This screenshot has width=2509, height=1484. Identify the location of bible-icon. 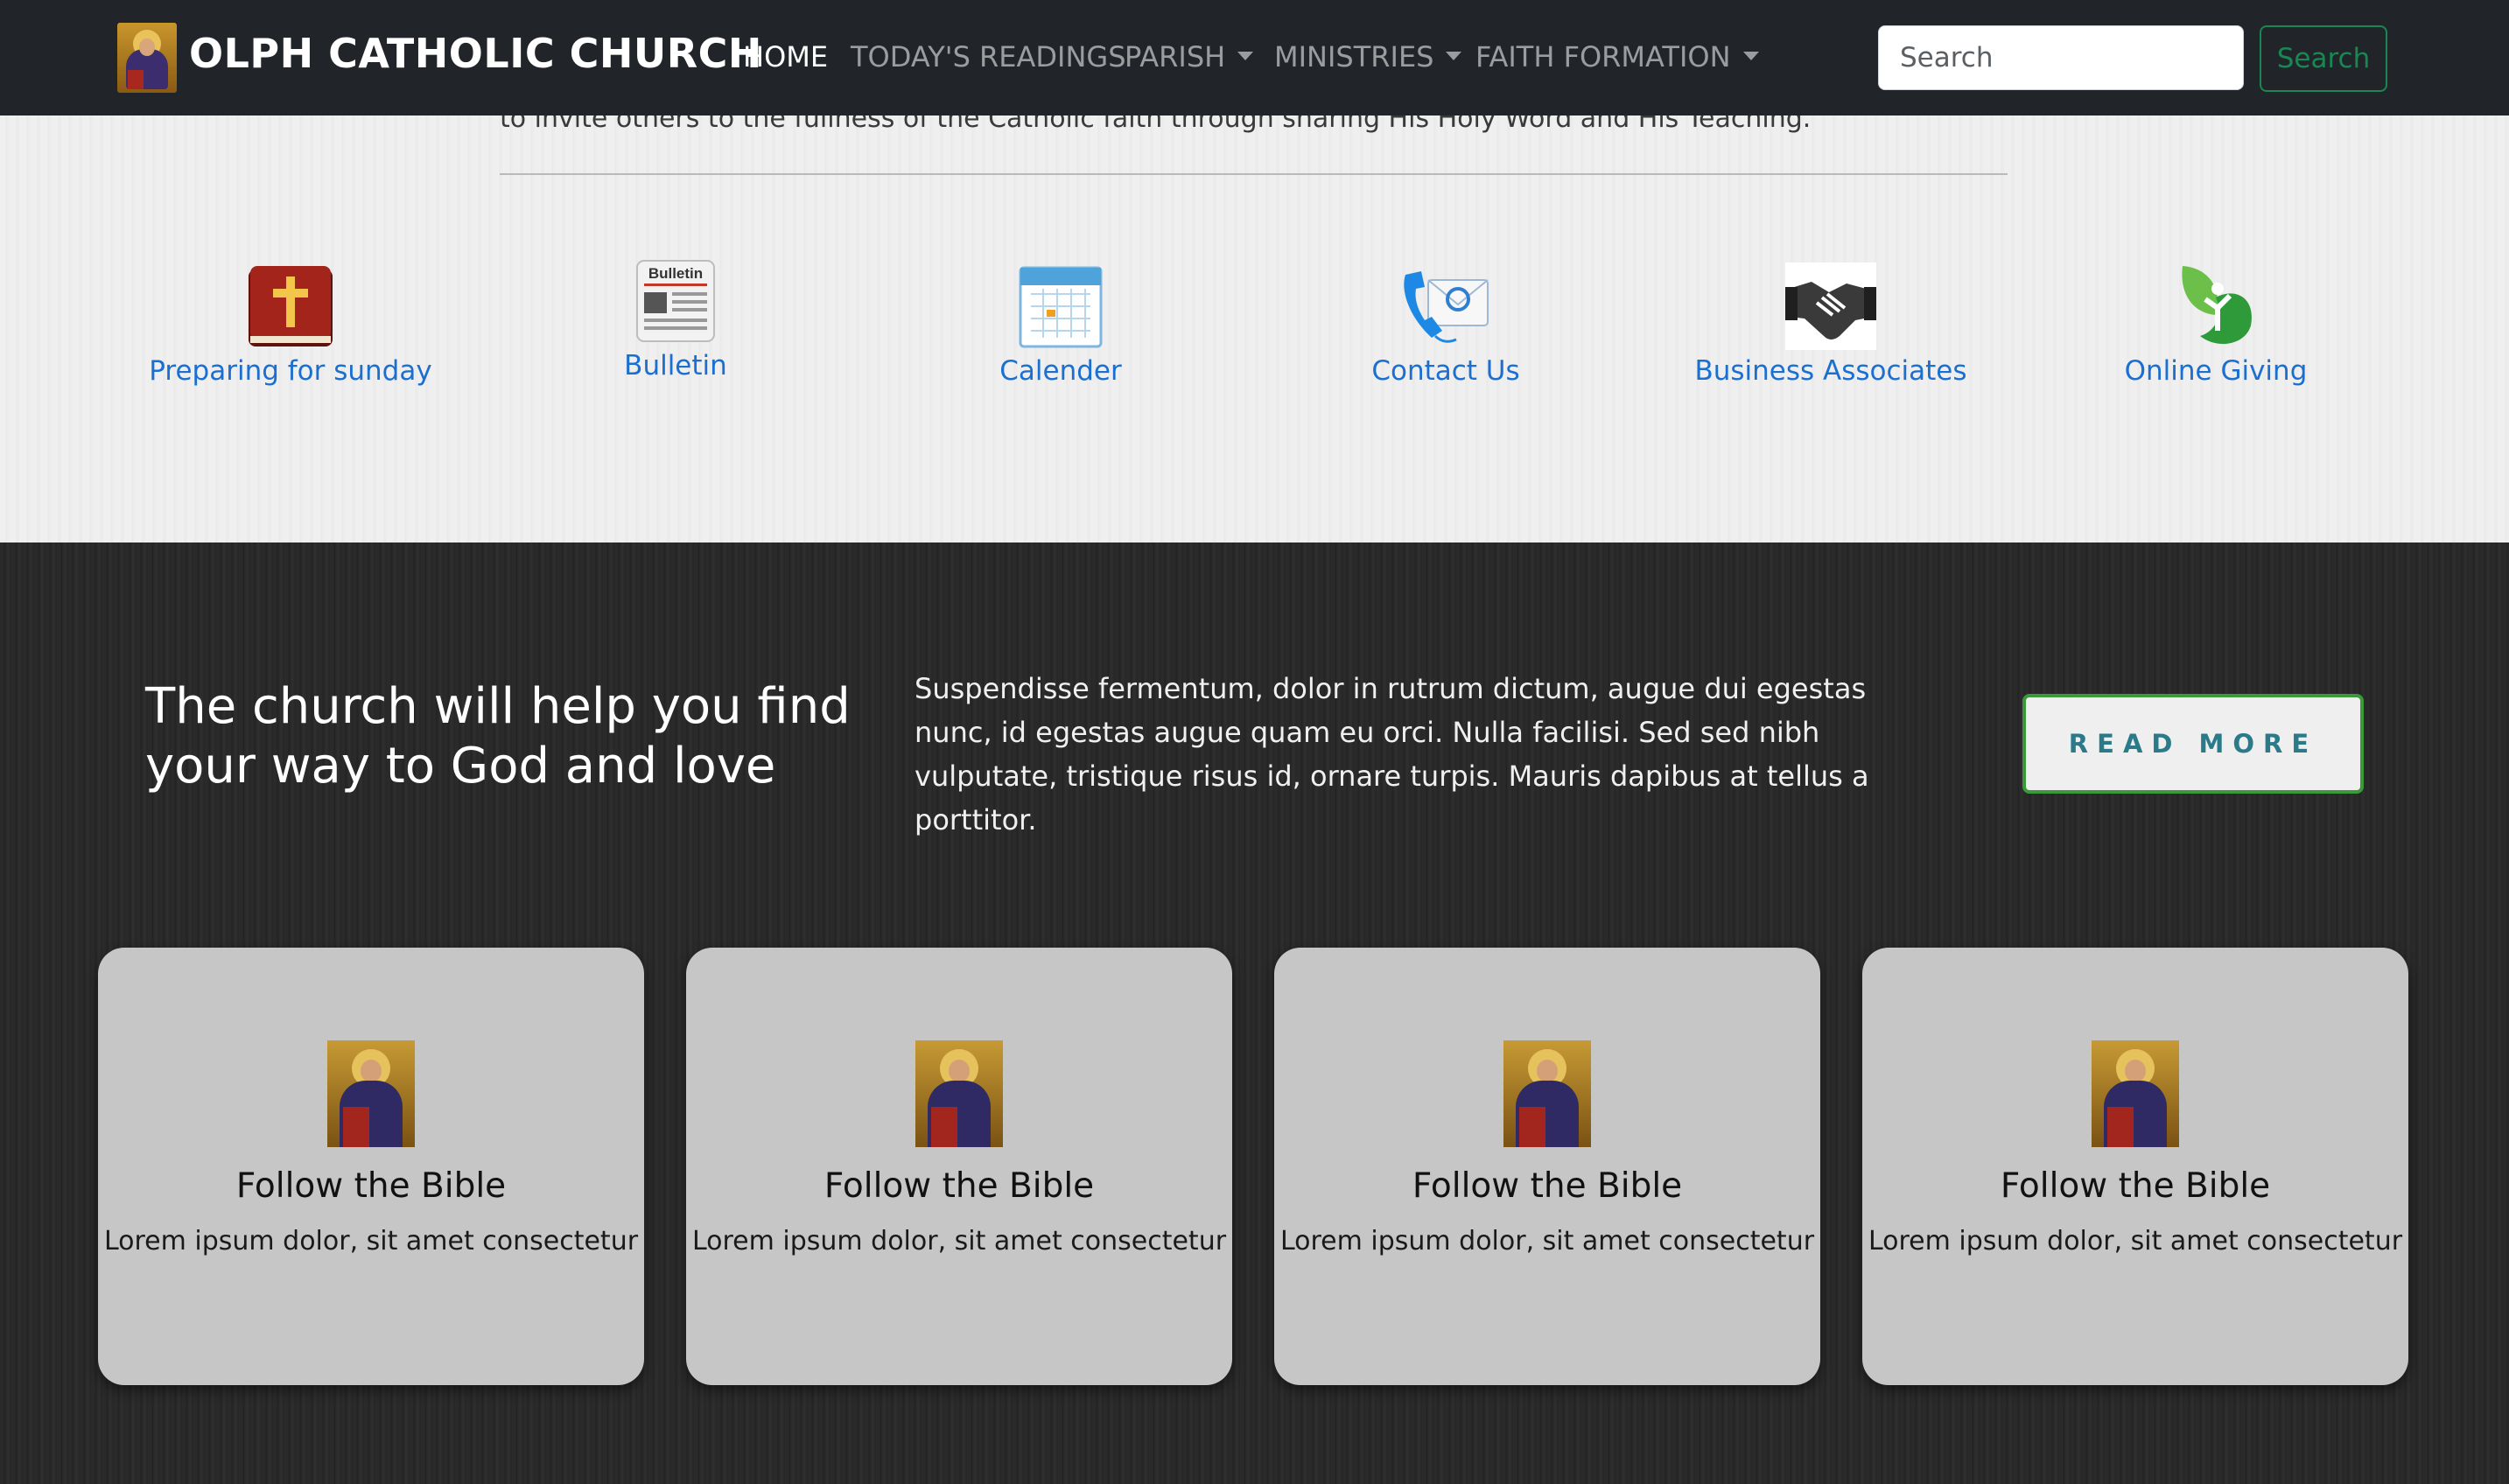
(291, 306).